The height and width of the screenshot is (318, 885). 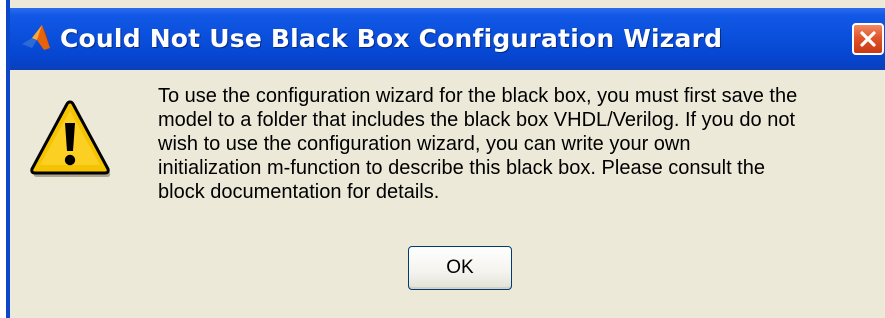 I want to click on close-button, so click(x=868, y=39).